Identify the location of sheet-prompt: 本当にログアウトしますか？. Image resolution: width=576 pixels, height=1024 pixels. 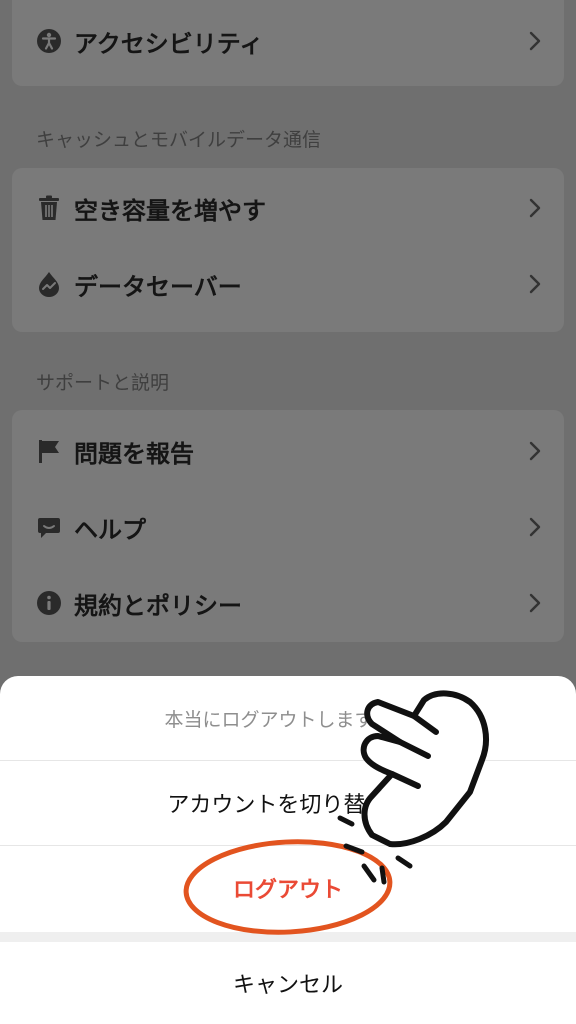
(288, 719).